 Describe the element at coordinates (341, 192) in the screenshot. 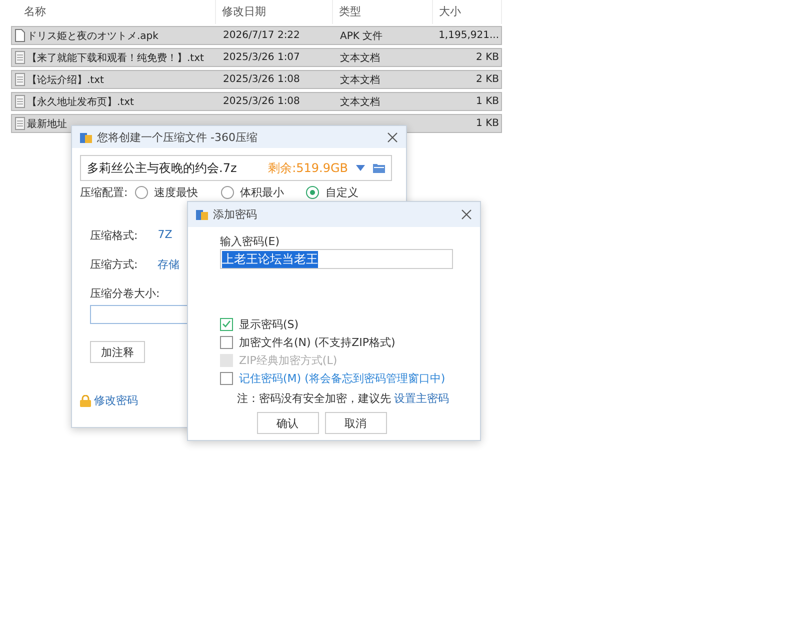

I see `preset-label: 自定义` at that location.